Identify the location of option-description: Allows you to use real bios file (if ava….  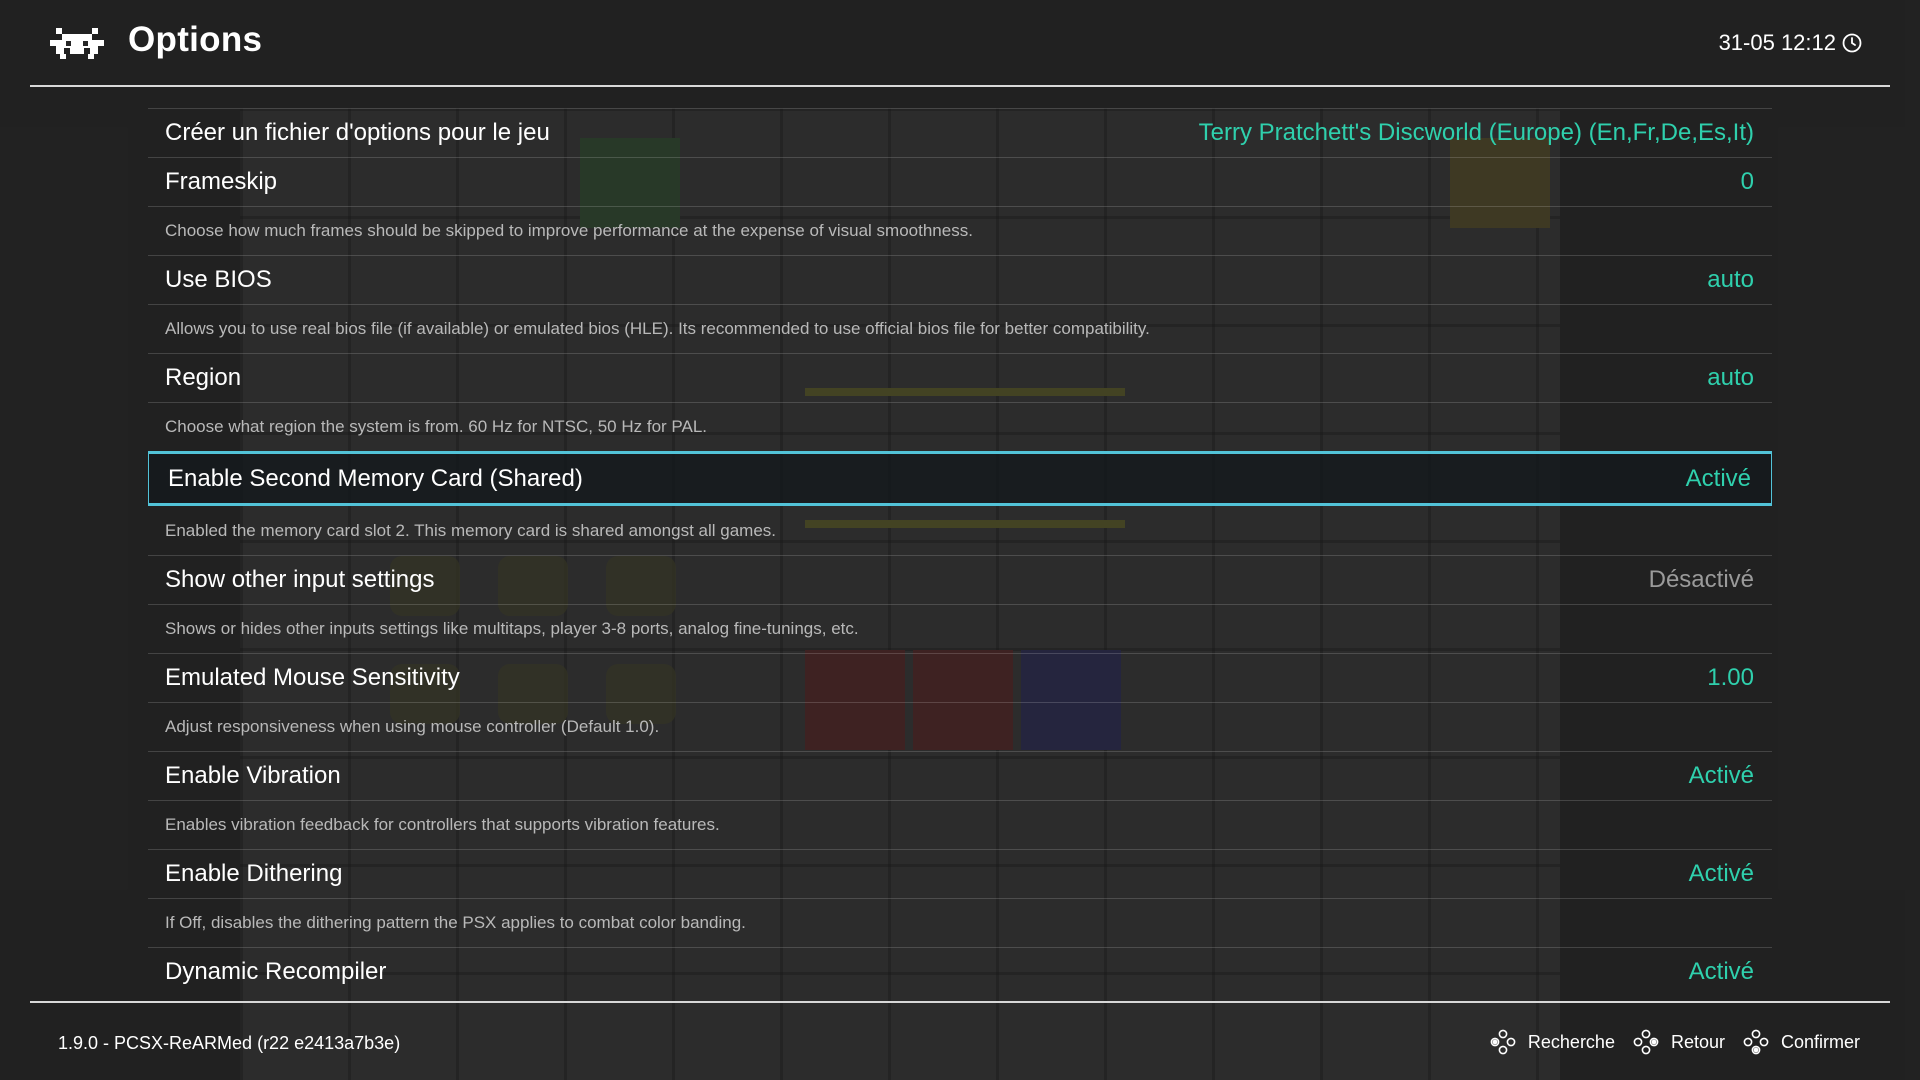
(960, 328).